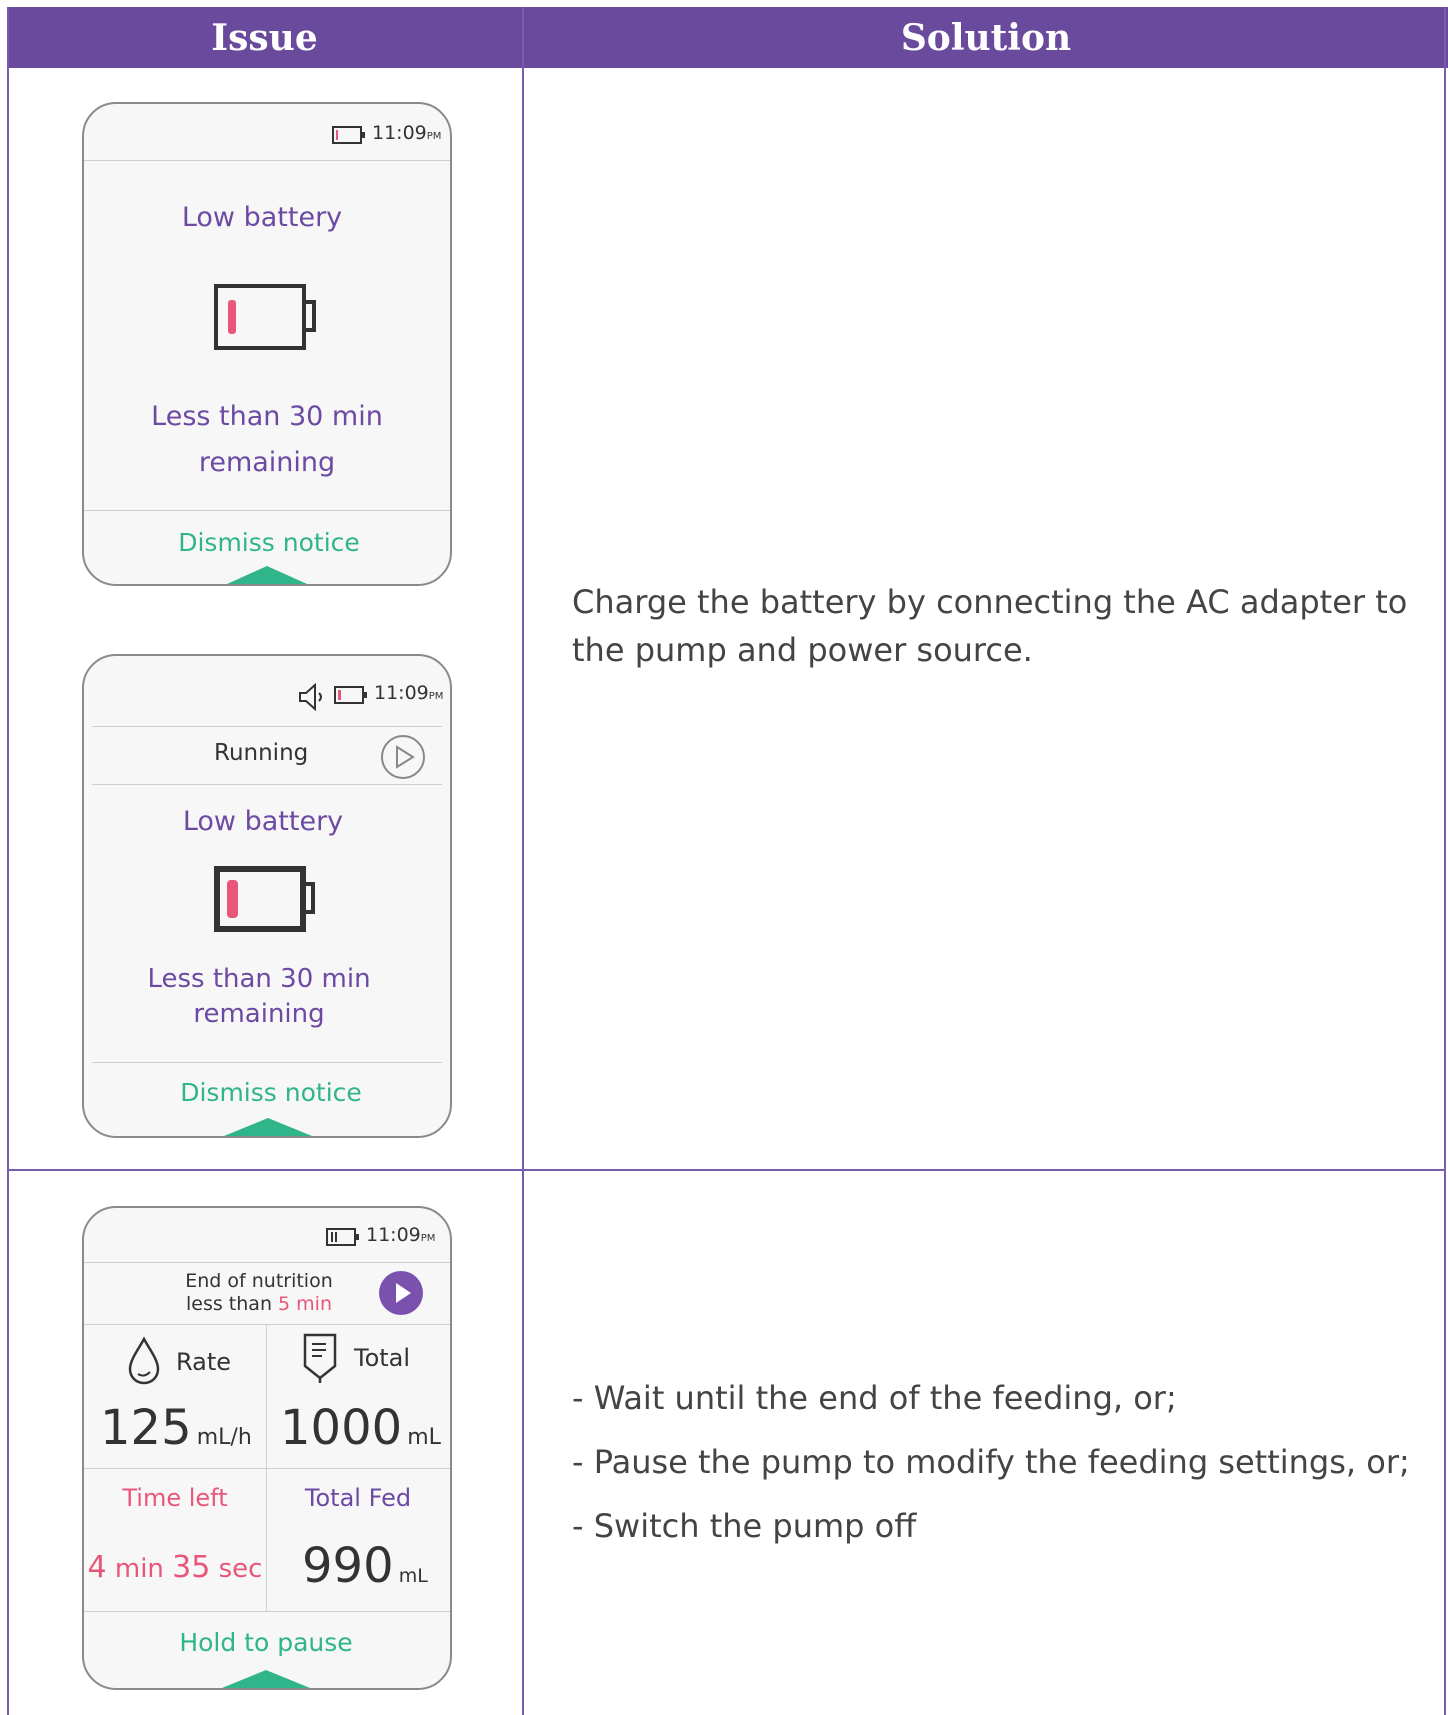 This screenshot has height=1715, width=1448. I want to click on total-readout: 1000 mL, so click(360, 1428).